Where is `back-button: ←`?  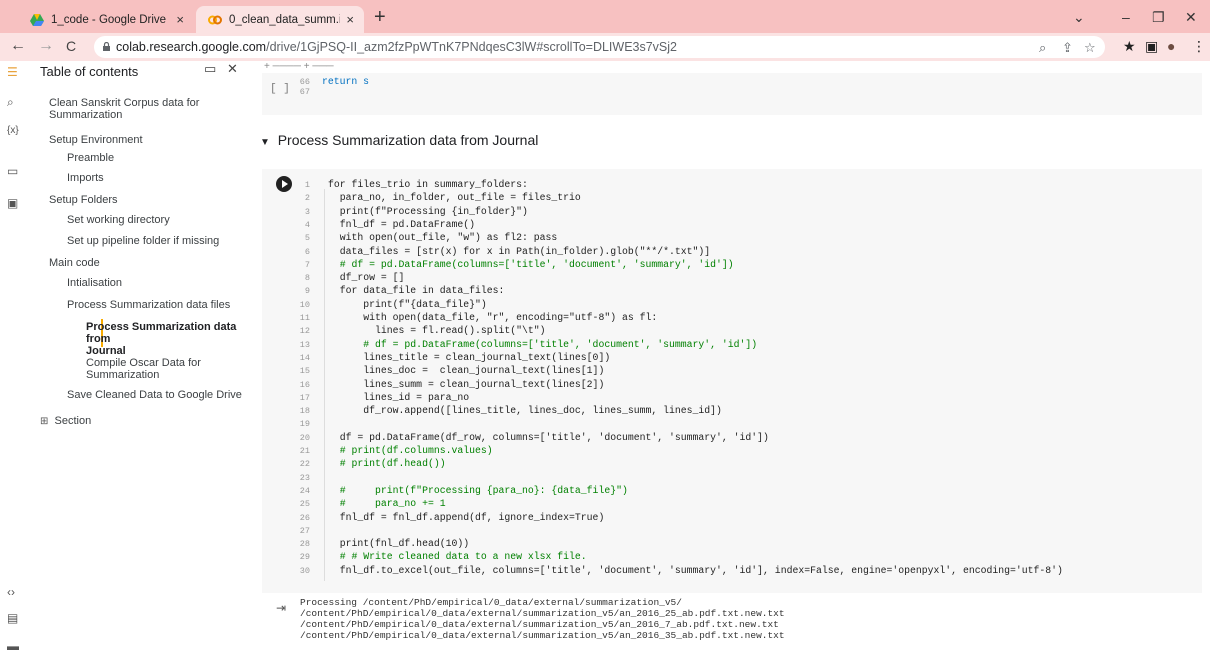
back-button: ← is located at coordinates (18, 46).